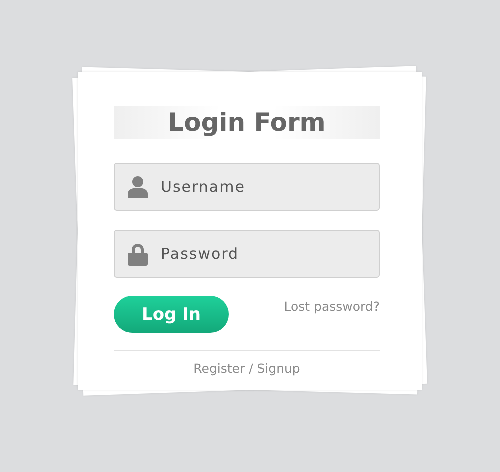 The width and height of the screenshot is (500, 472). What do you see at coordinates (138, 187) in the screenshot?
I see `user-icon` at bounding box center [138, 187].